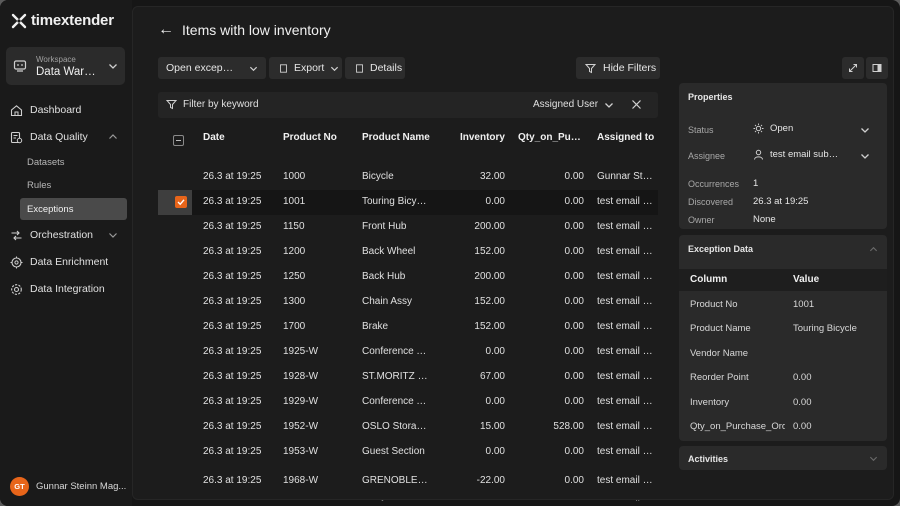  Describe the element at coordinates (408, 105) in the screenshot. I see `filter-bar: Filter by keyword Assigned User` at that location.